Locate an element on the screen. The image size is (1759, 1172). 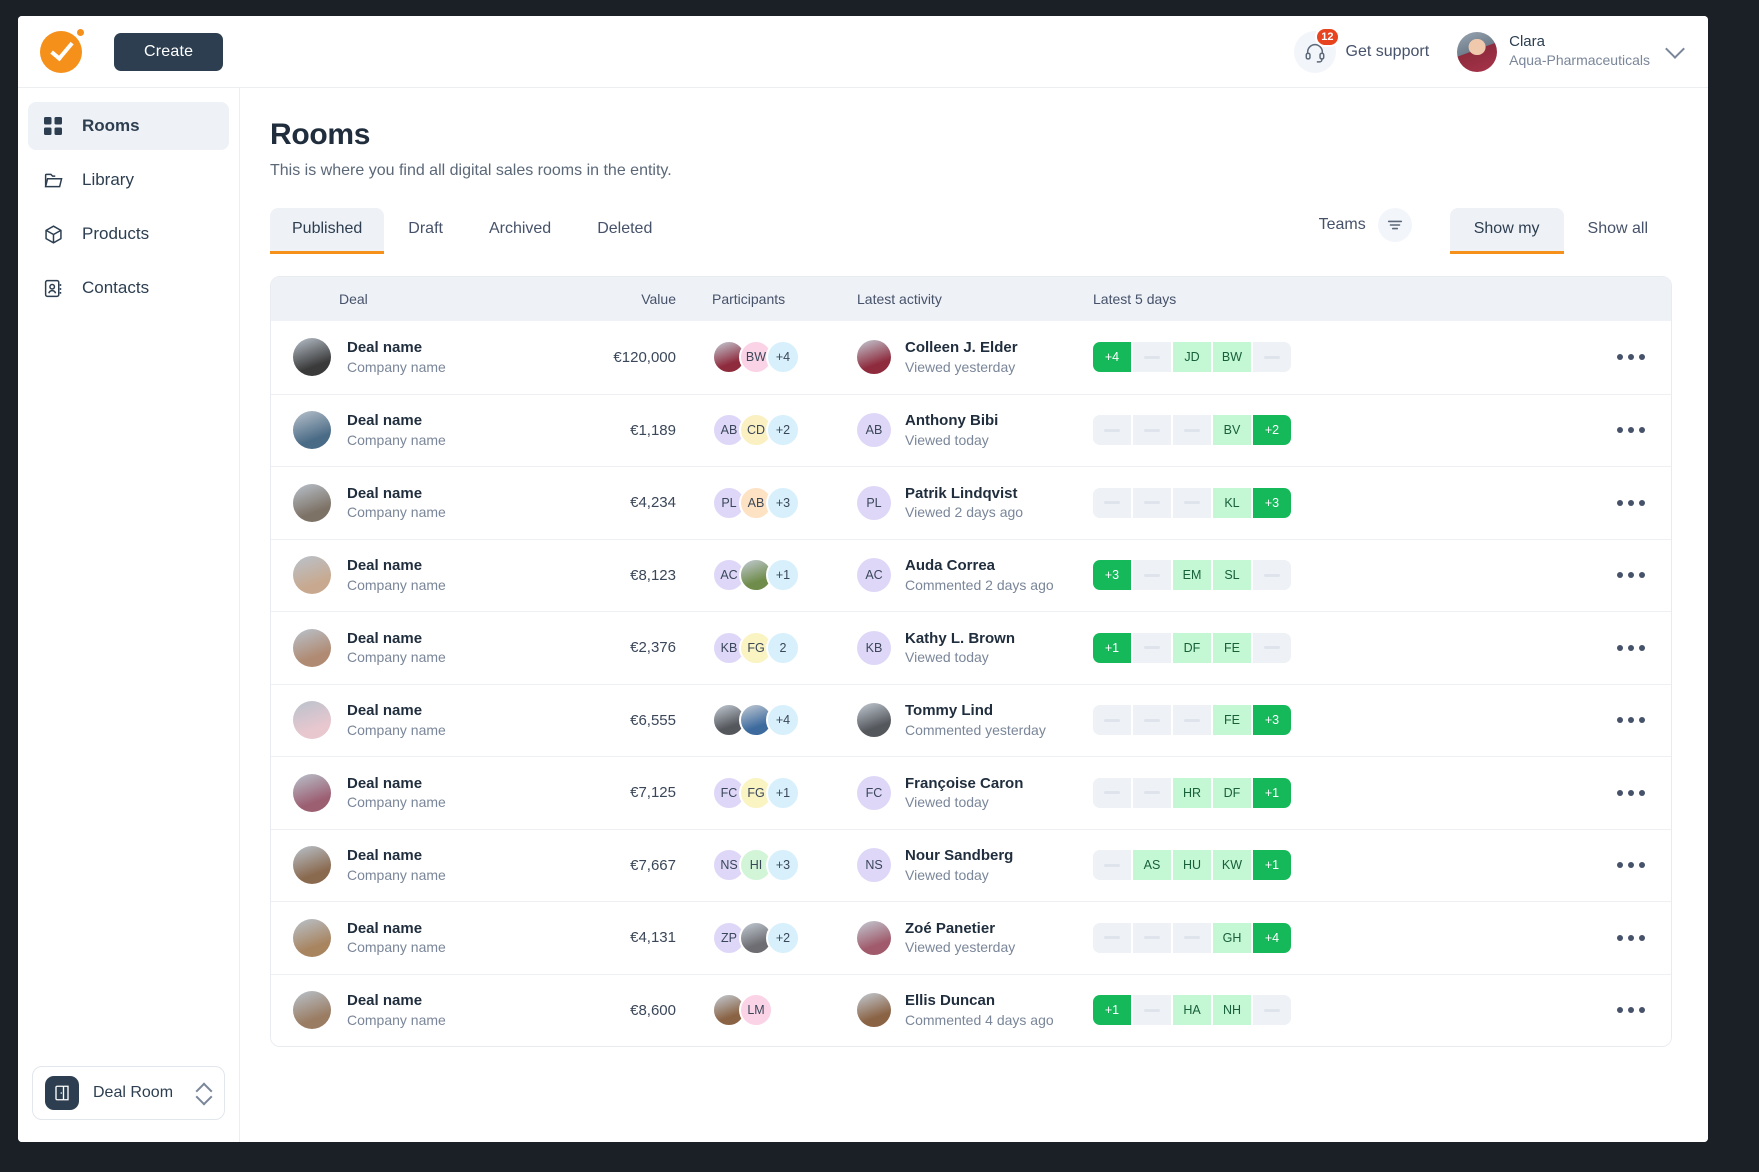
latest-5-days-bar: AS HU KW +1 is located at coordinates (1192, 865).